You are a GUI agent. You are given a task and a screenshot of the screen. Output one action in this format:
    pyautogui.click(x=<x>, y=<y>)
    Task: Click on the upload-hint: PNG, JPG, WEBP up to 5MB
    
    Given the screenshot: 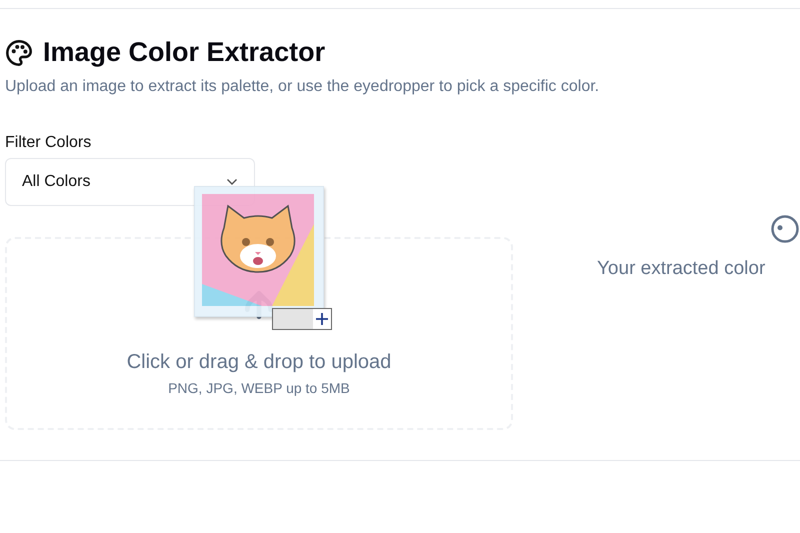 What is the action you would take?
    pyautogui.click(x=259, y=388)
    